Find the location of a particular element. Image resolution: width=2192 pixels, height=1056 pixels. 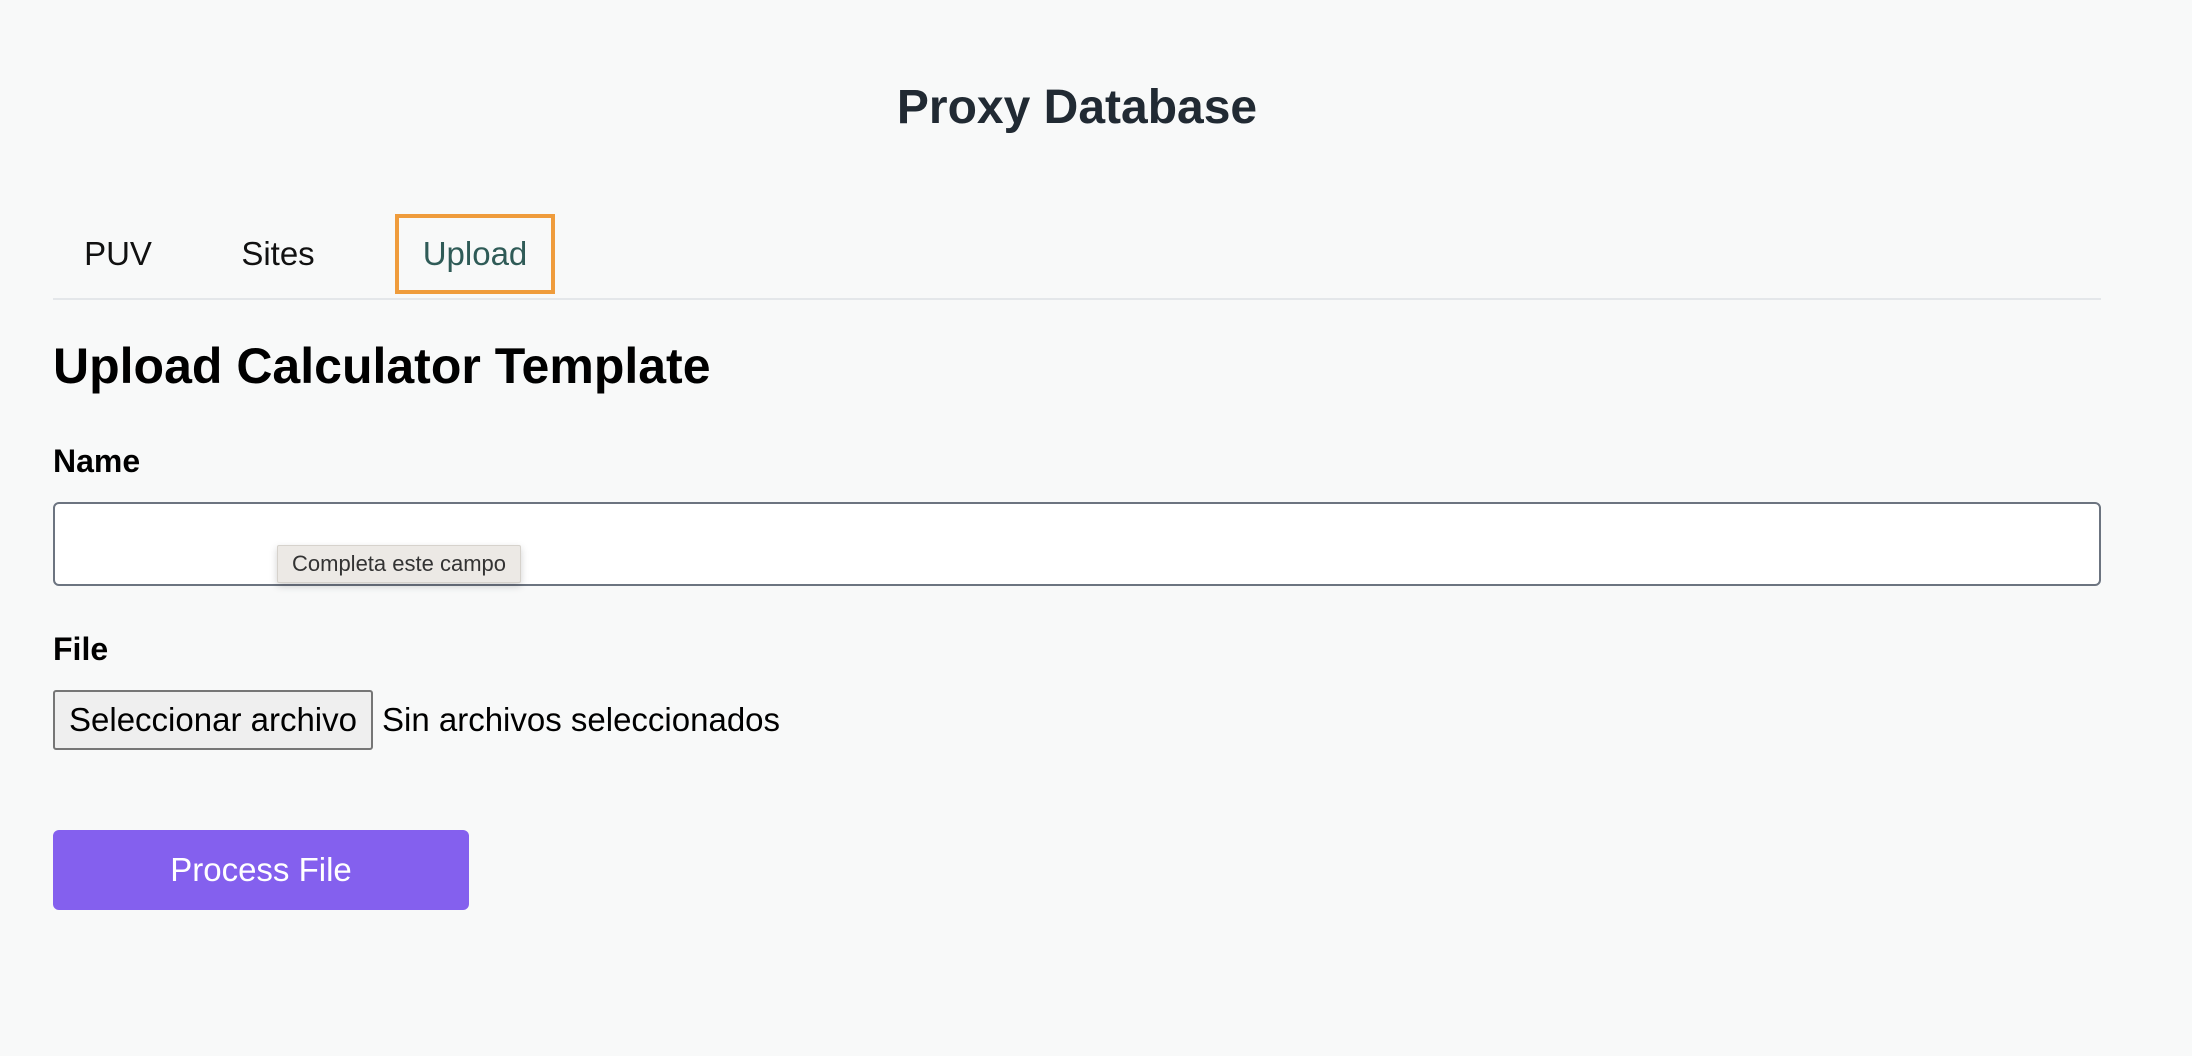

tab-bar: PUV Sites Upload is located at coordinates (1077, 257).